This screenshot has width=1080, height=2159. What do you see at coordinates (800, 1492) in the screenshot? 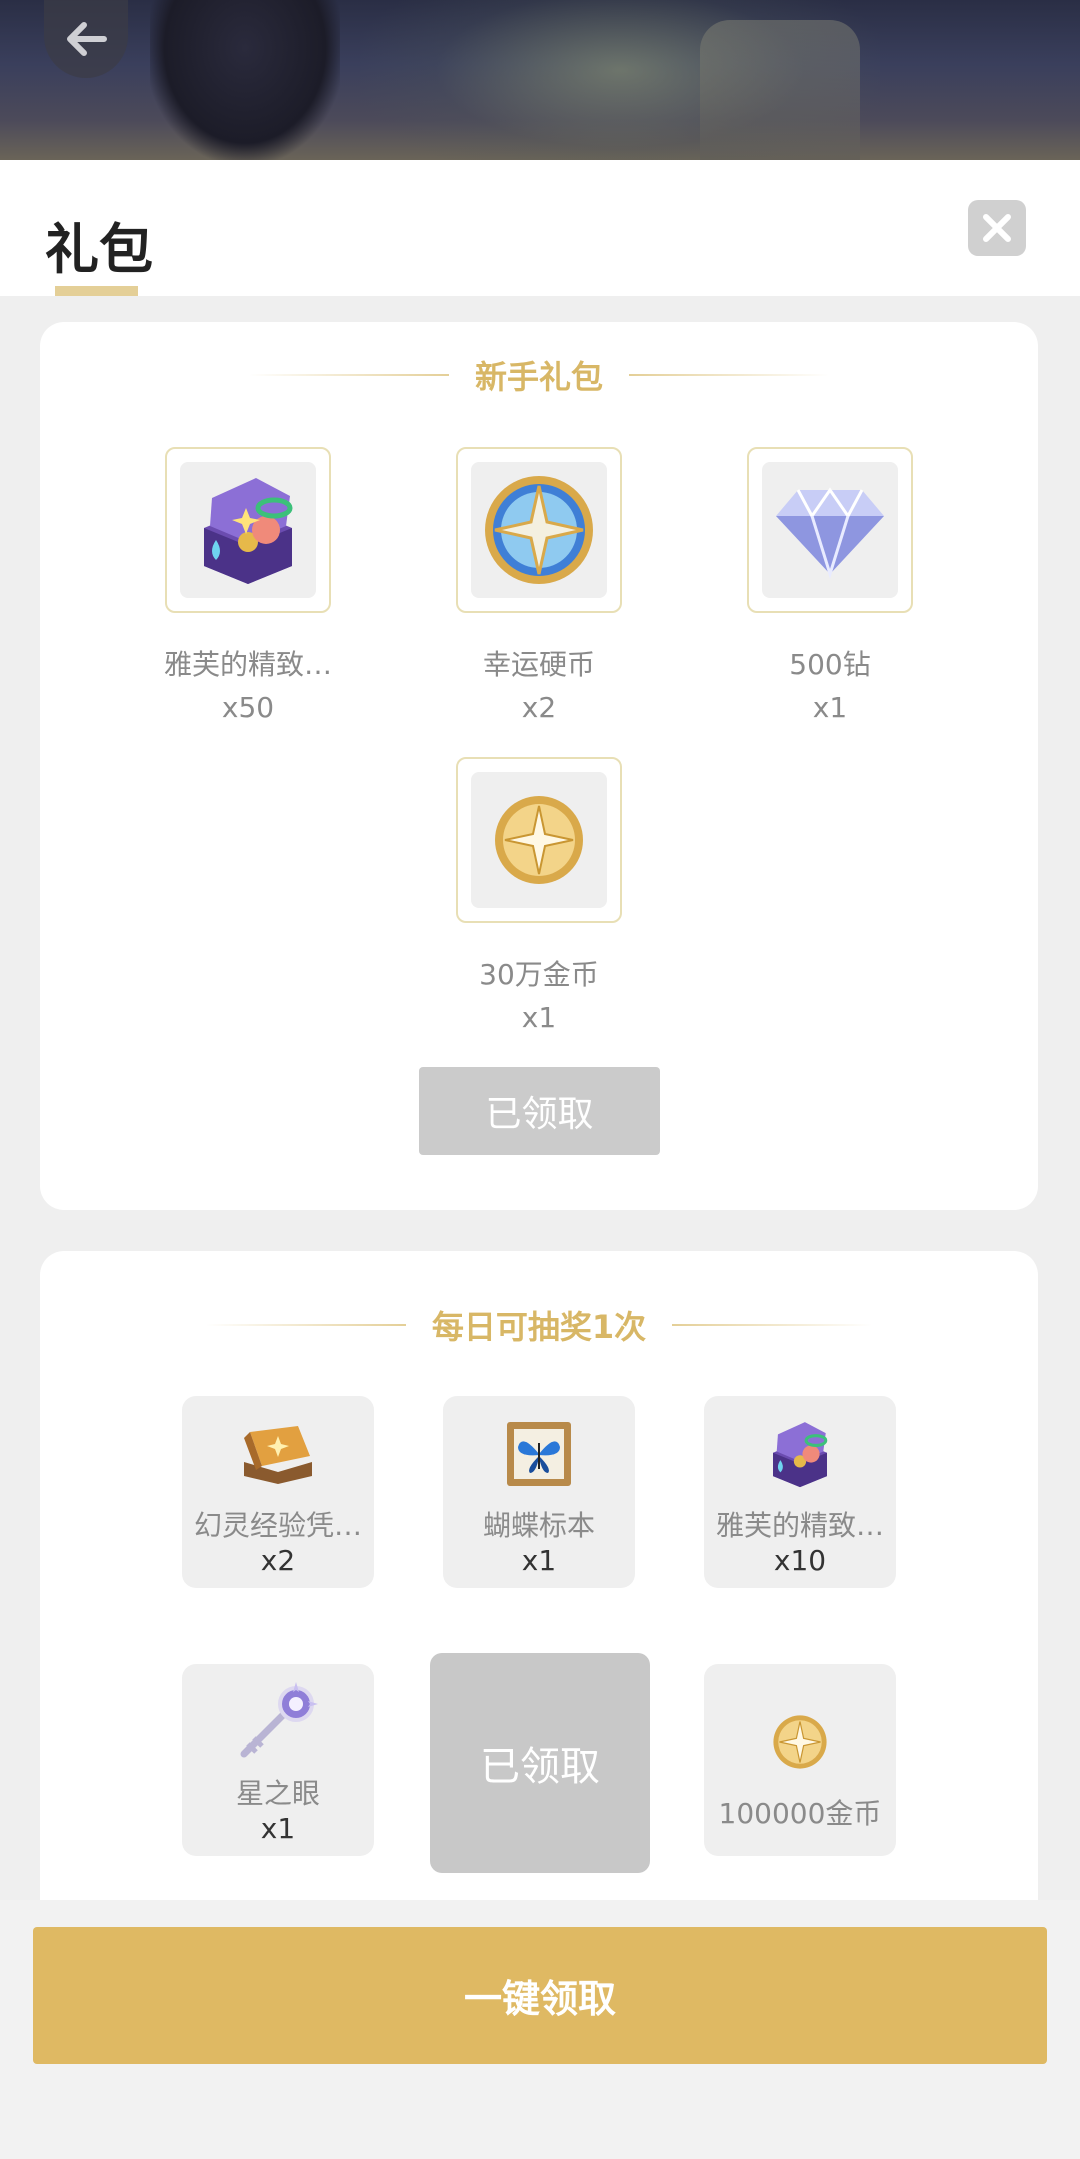
I see `lottery-cell: 雅芙的精致… x10` at bounding box center [800, 1492].